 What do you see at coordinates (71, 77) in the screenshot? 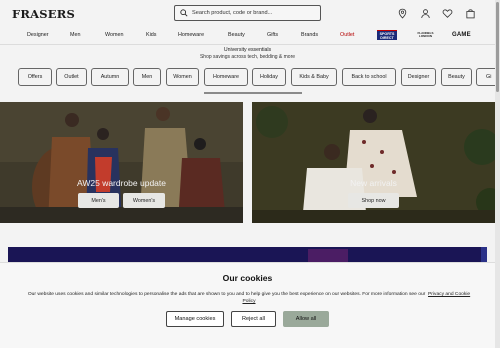
I see `category-outlet: Outlet` at bounding box center [71, 77].